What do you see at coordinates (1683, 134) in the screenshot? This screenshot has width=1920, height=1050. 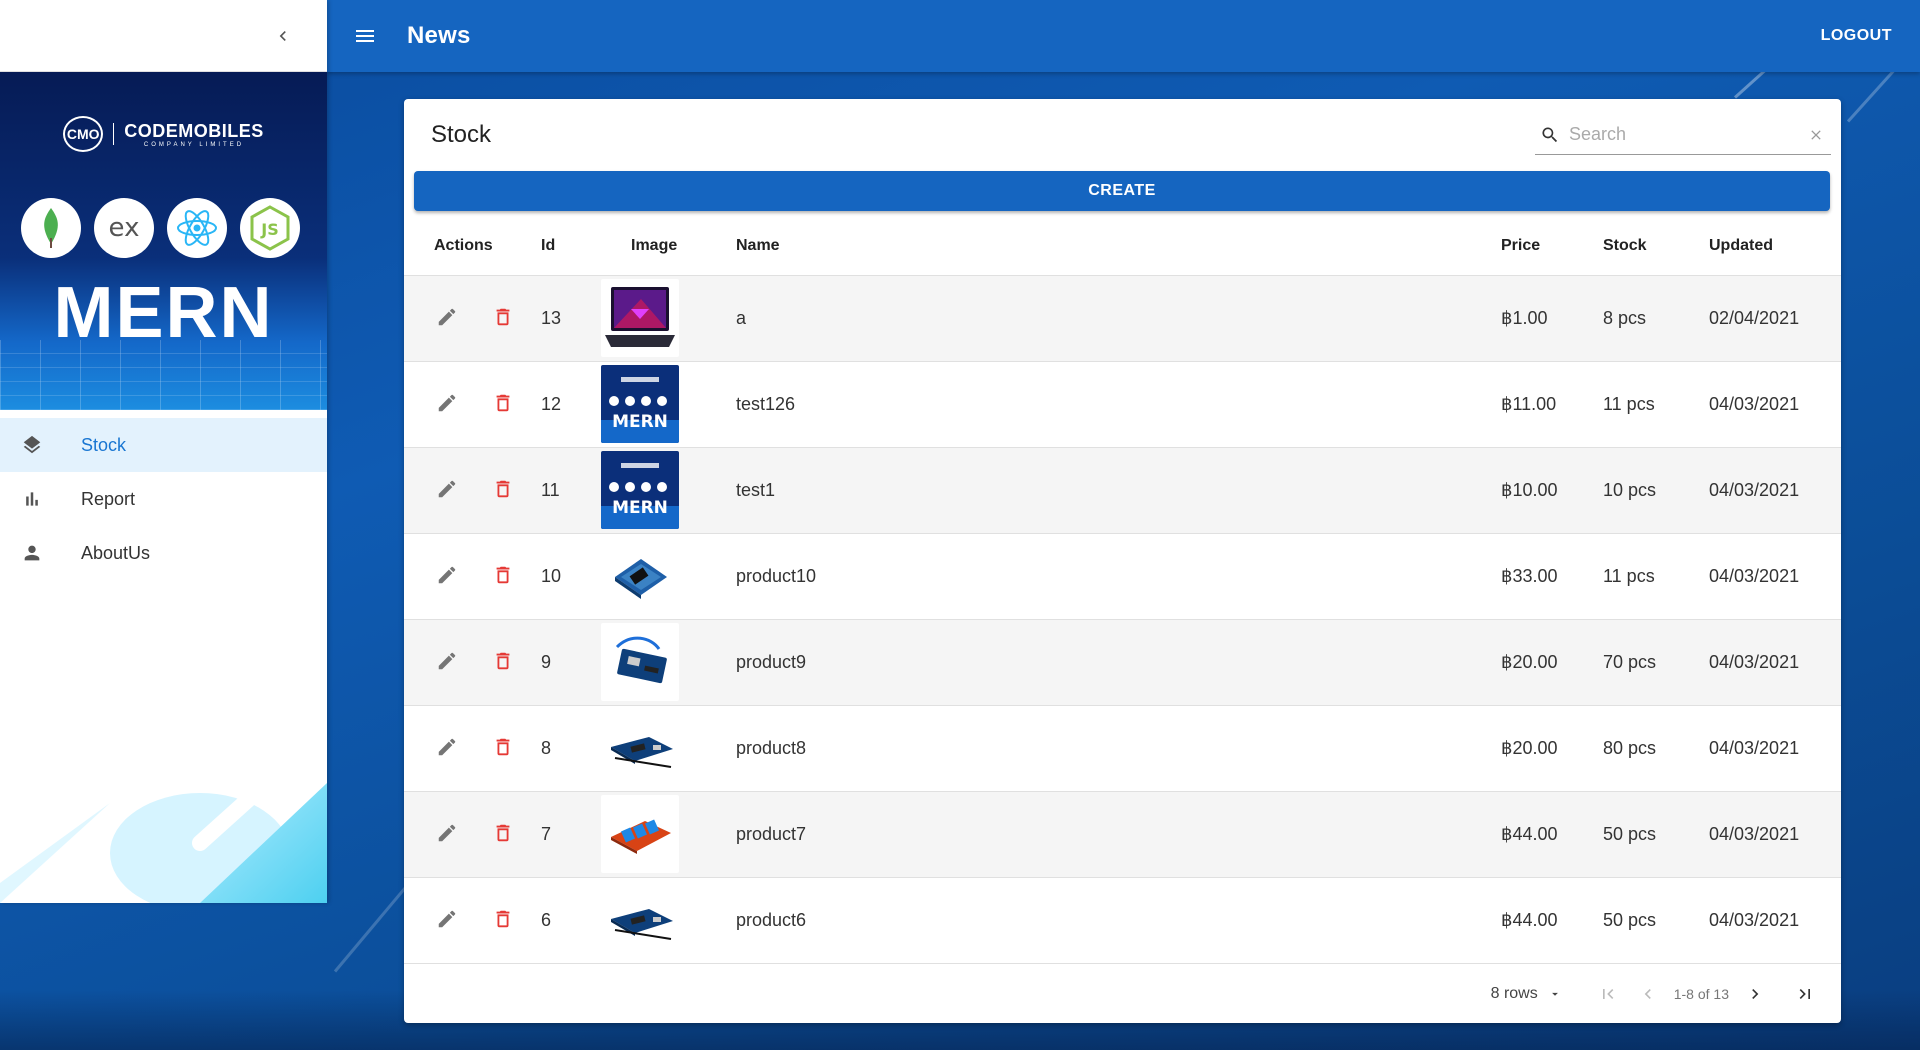 I see `search-input` at bounding box center [1683, 134].